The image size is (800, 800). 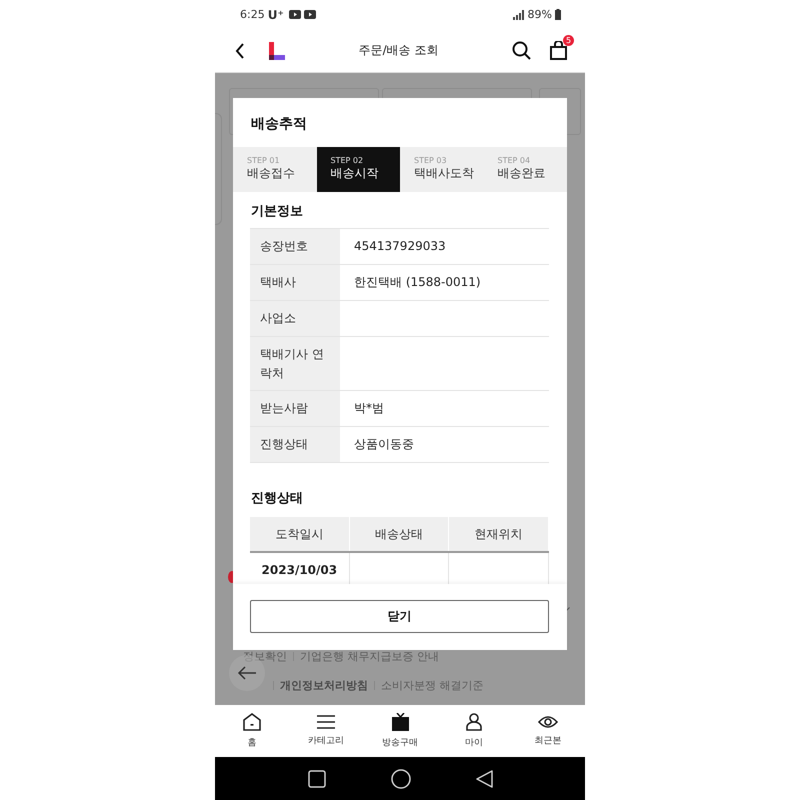 I want to click on section-heading: 진행상태, so click(x=277, y=499).